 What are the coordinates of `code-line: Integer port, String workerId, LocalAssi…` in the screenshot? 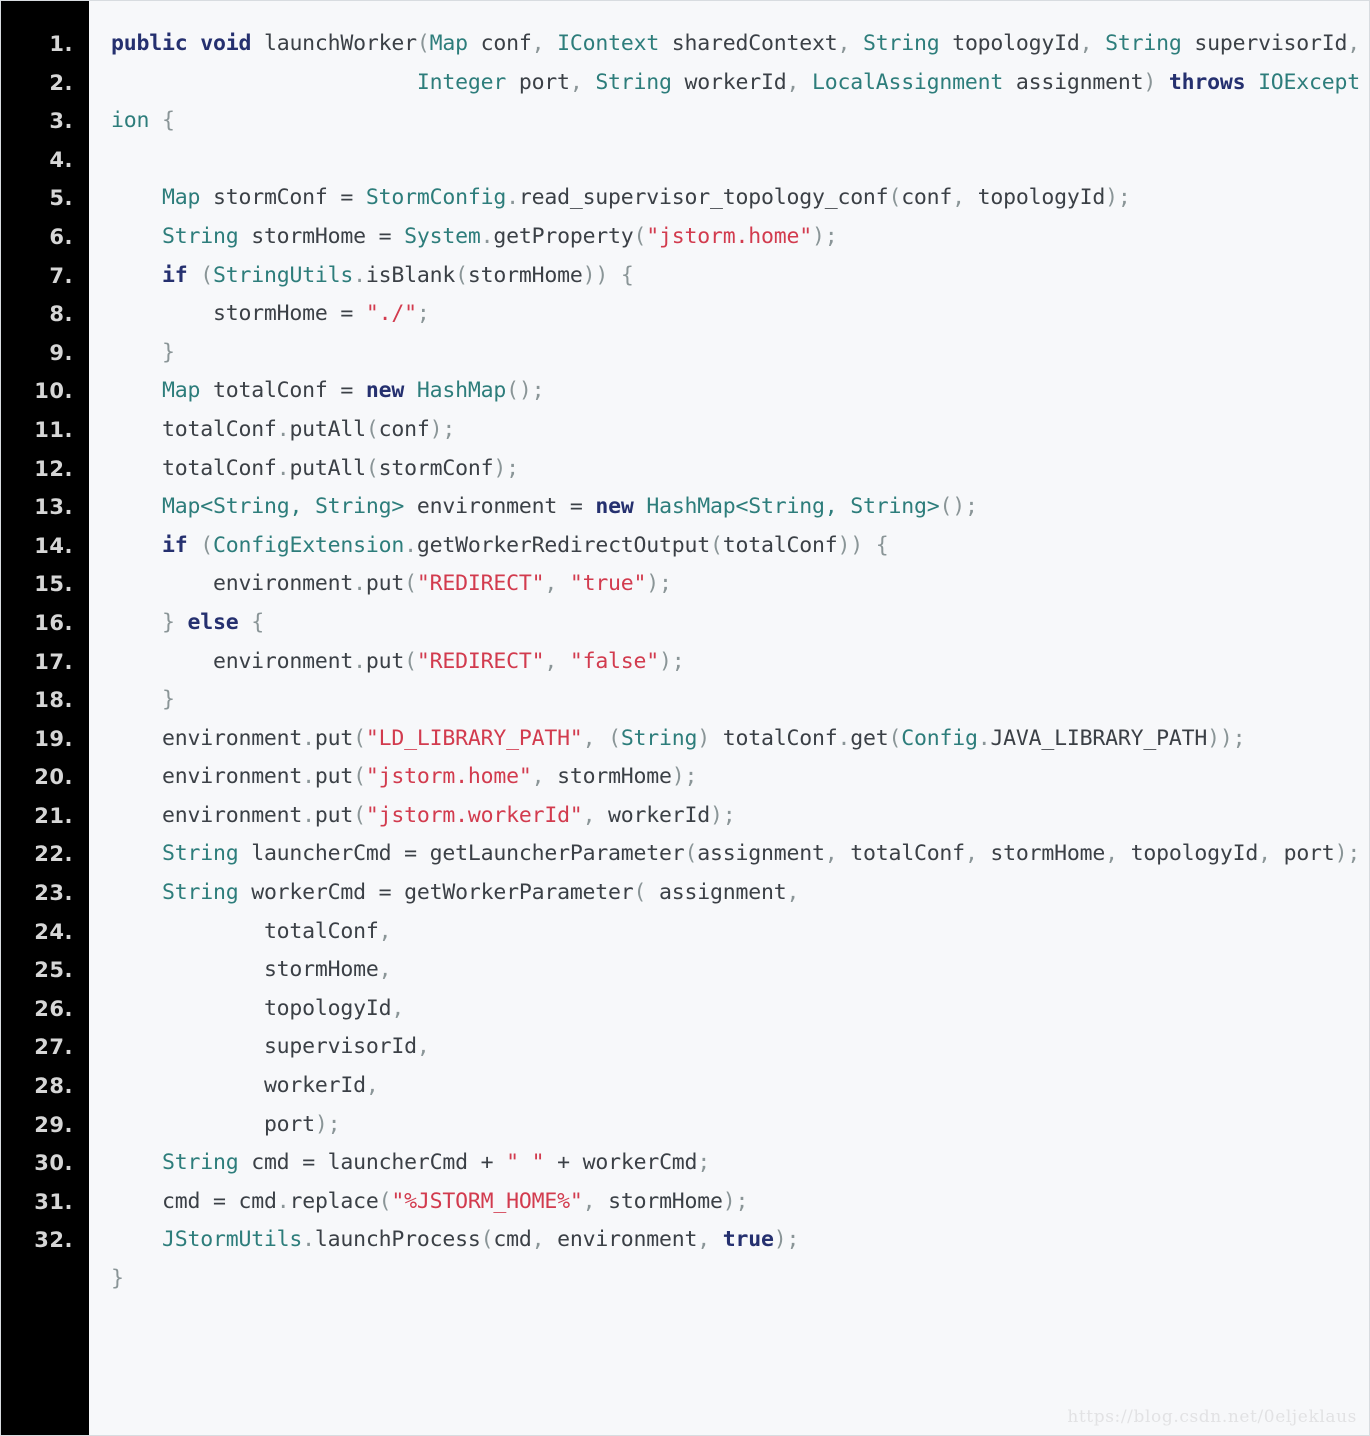 It's located at (737, 102).